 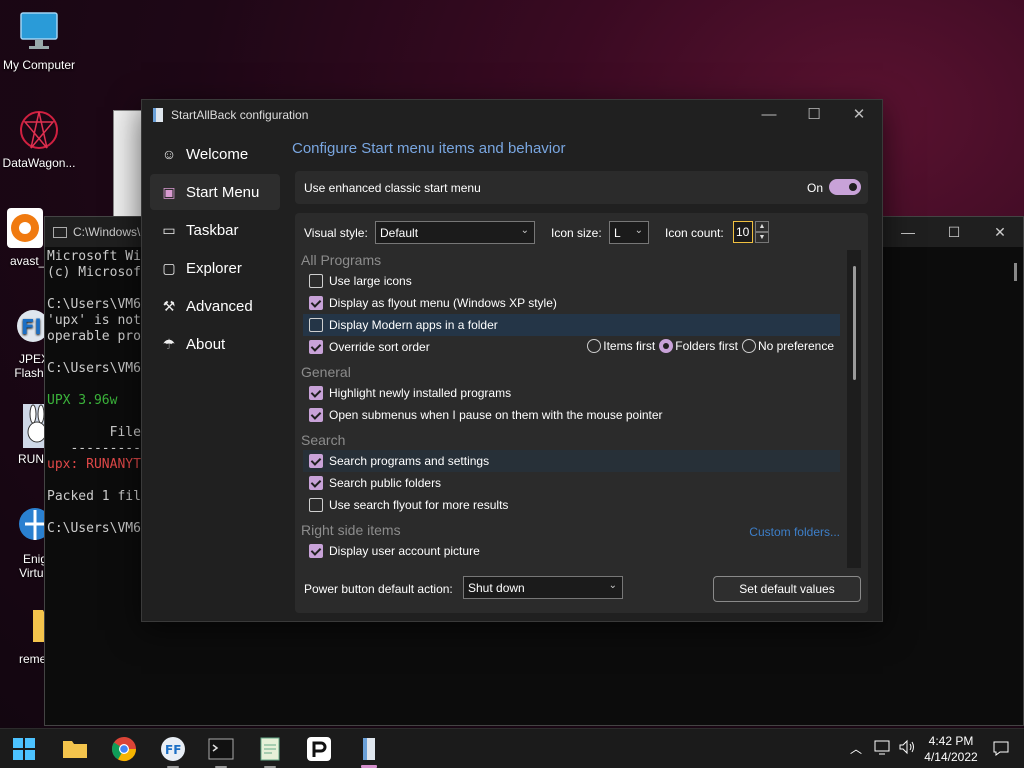 I want to click on nav-item-explorer: ▢ Explorer, so click(x=215, y=268).